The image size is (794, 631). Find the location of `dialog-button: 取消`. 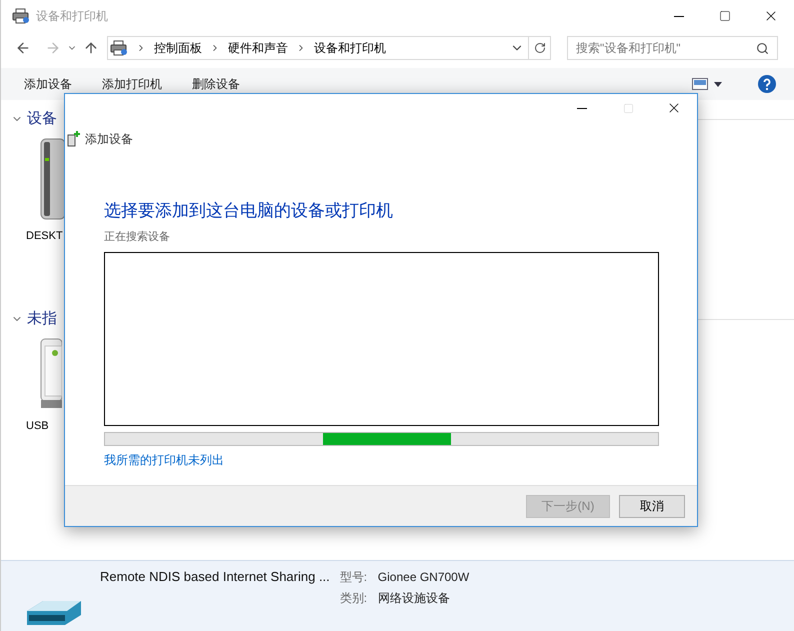

dialog-button: 取消 is located at coordinates (652, 506).